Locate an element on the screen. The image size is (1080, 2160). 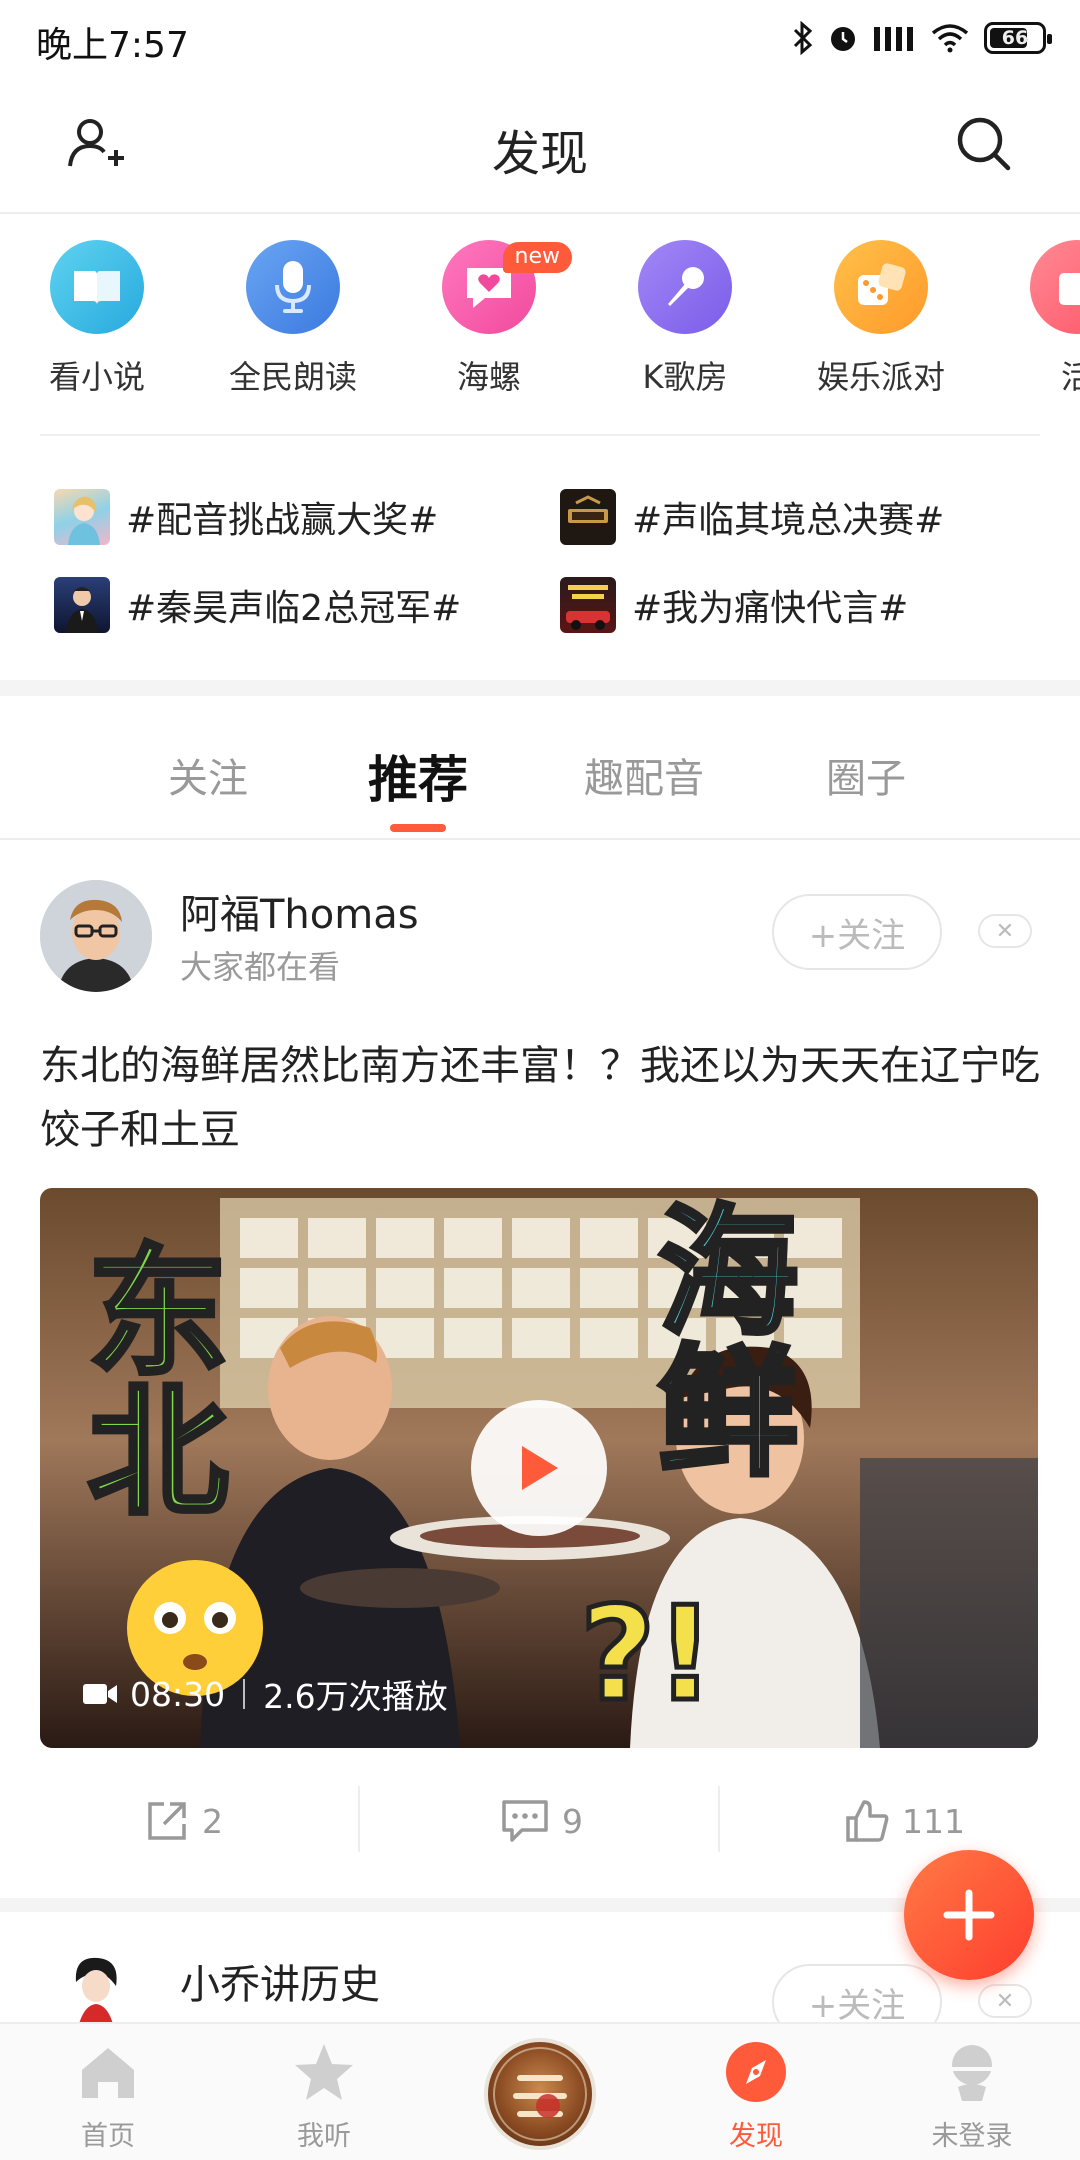
active-tab-indicator is located at coordinates (418, 828).